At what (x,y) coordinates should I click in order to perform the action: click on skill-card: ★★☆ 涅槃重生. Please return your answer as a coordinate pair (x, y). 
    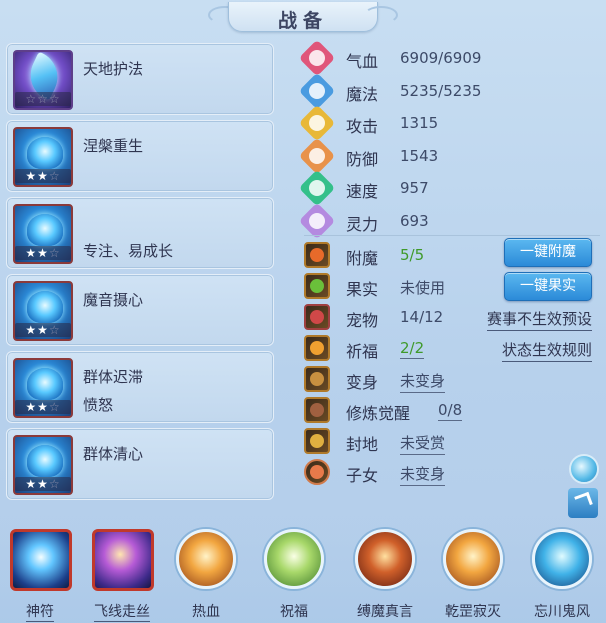
    Looking at the image, I should click on (140, 156).